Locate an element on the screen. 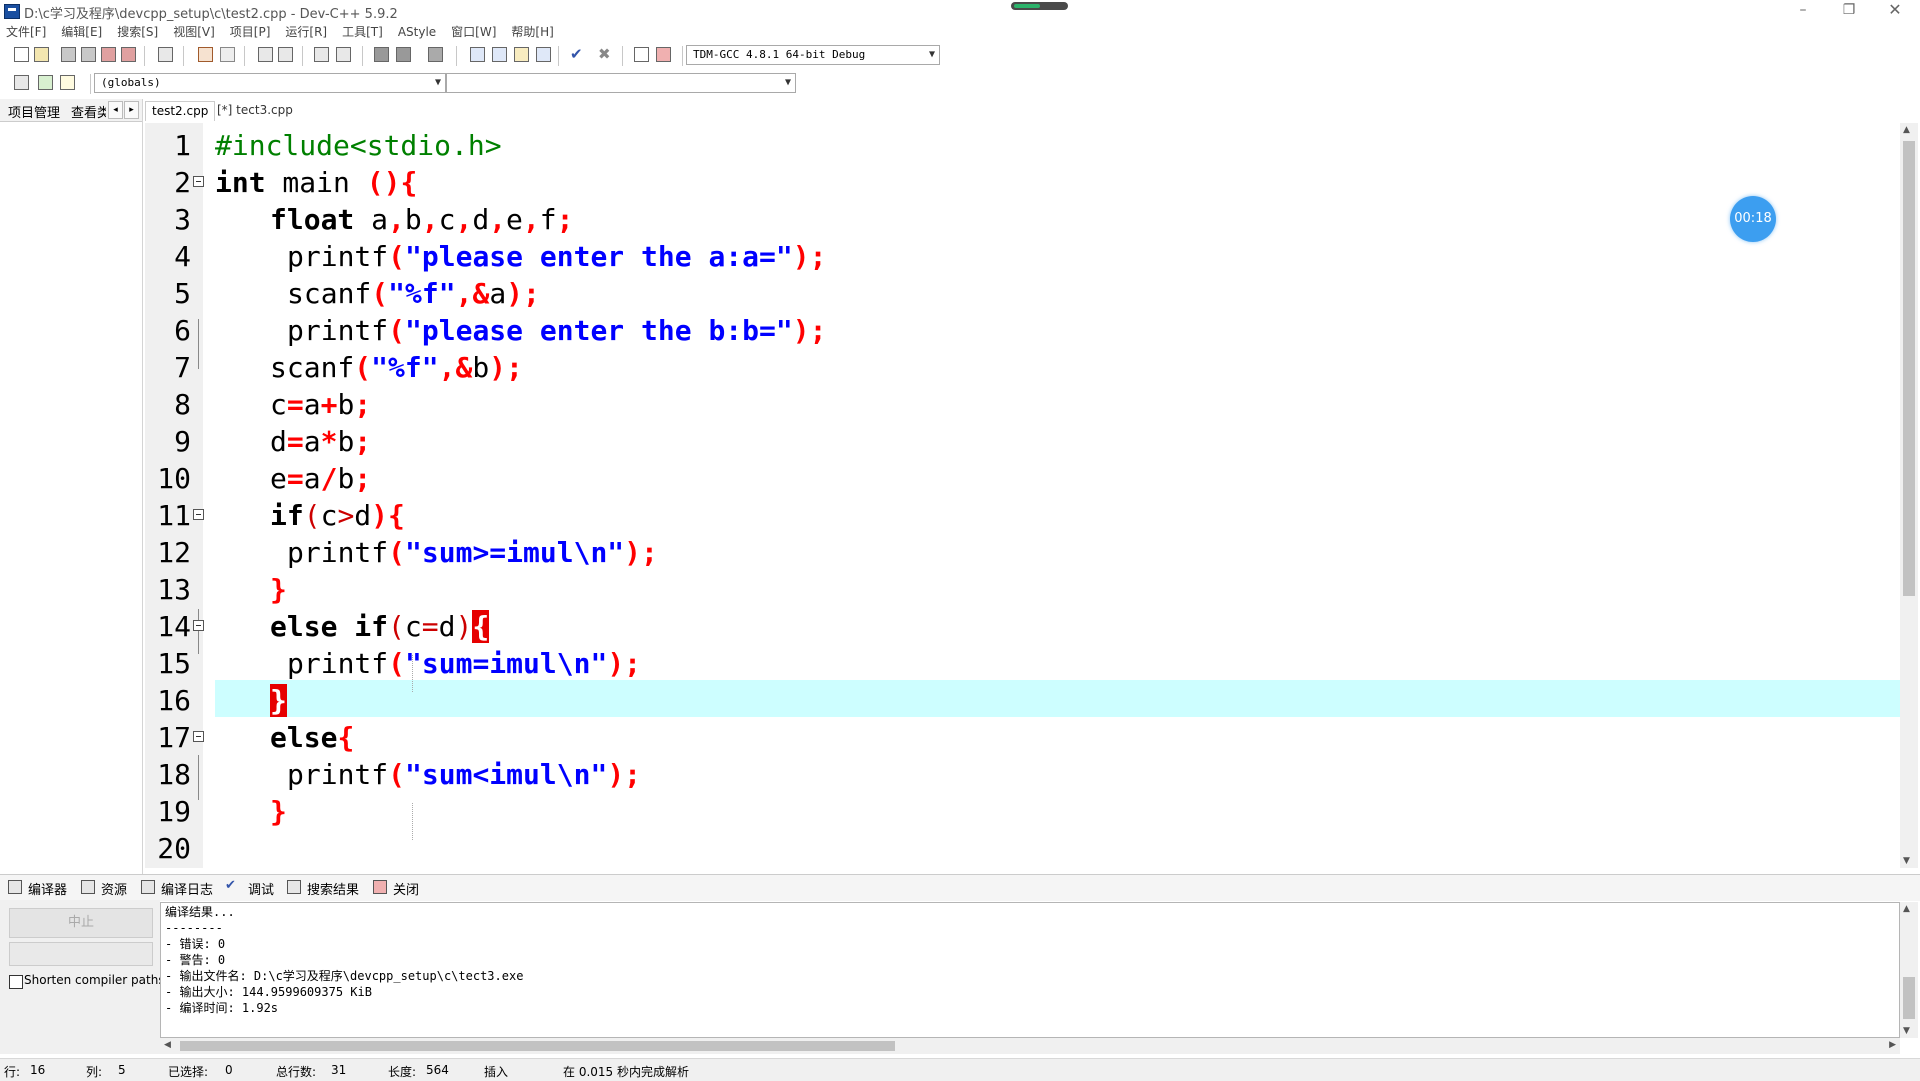  editor-vertical-scrollbar: ▲ ▼ is located at coordinates (1909, 495).